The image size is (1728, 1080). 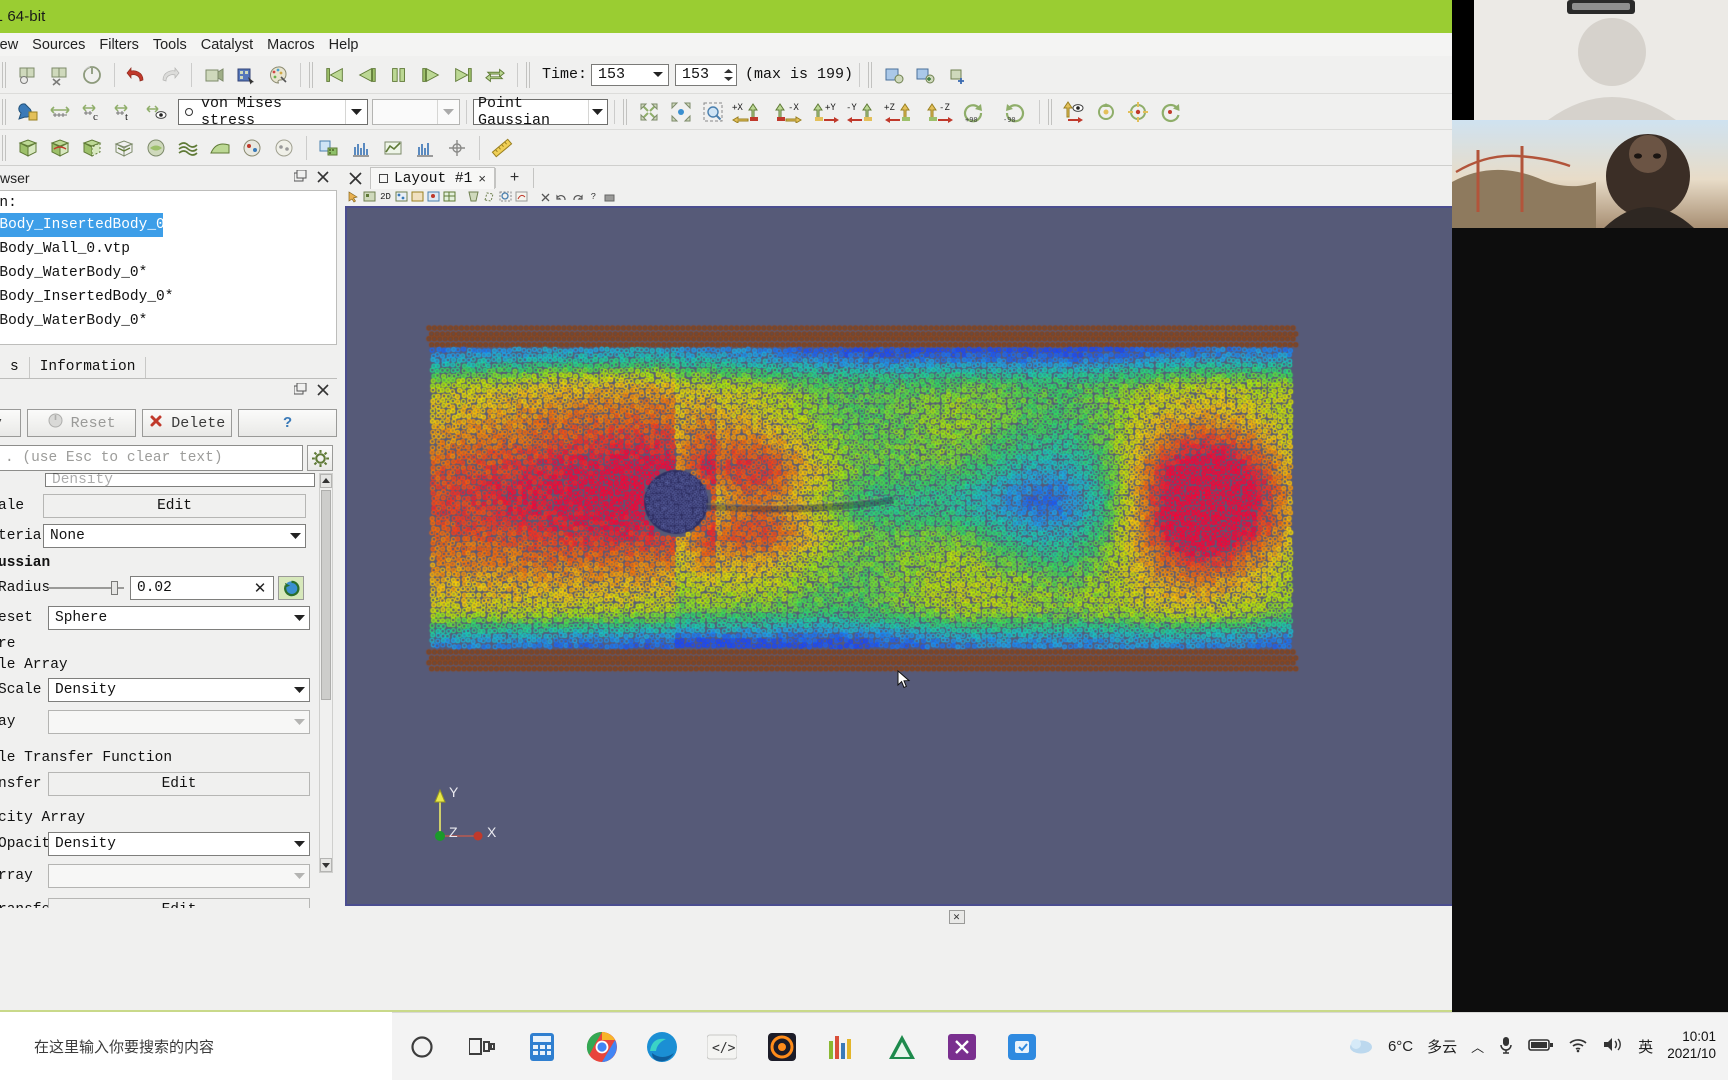 What do you see at coordinates (842, 1047) in the screenshot?
I see `paraview-icon` at bounding box center [842, 1047].